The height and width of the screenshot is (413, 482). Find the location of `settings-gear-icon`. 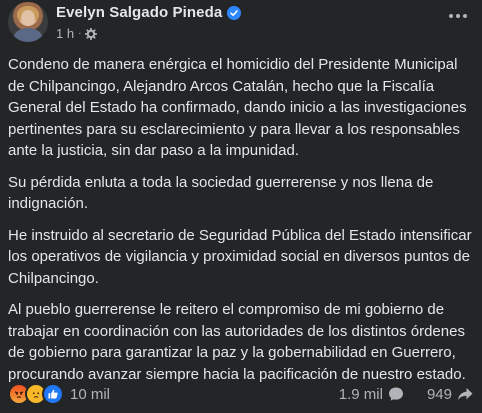

settings-gear-icon is located at coordinates (91, 33).